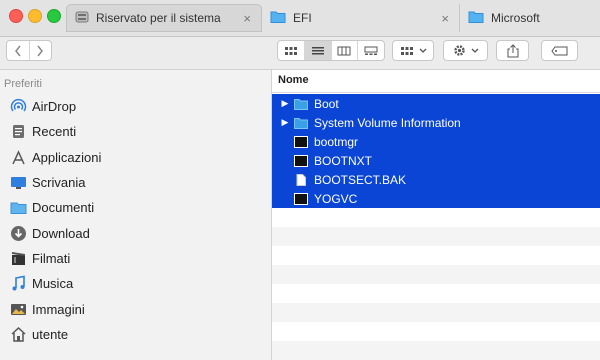 The image size is (600, 360). Describe the element at coordinates (18, 334) in the screenshot. I see `home-icon` at that location.